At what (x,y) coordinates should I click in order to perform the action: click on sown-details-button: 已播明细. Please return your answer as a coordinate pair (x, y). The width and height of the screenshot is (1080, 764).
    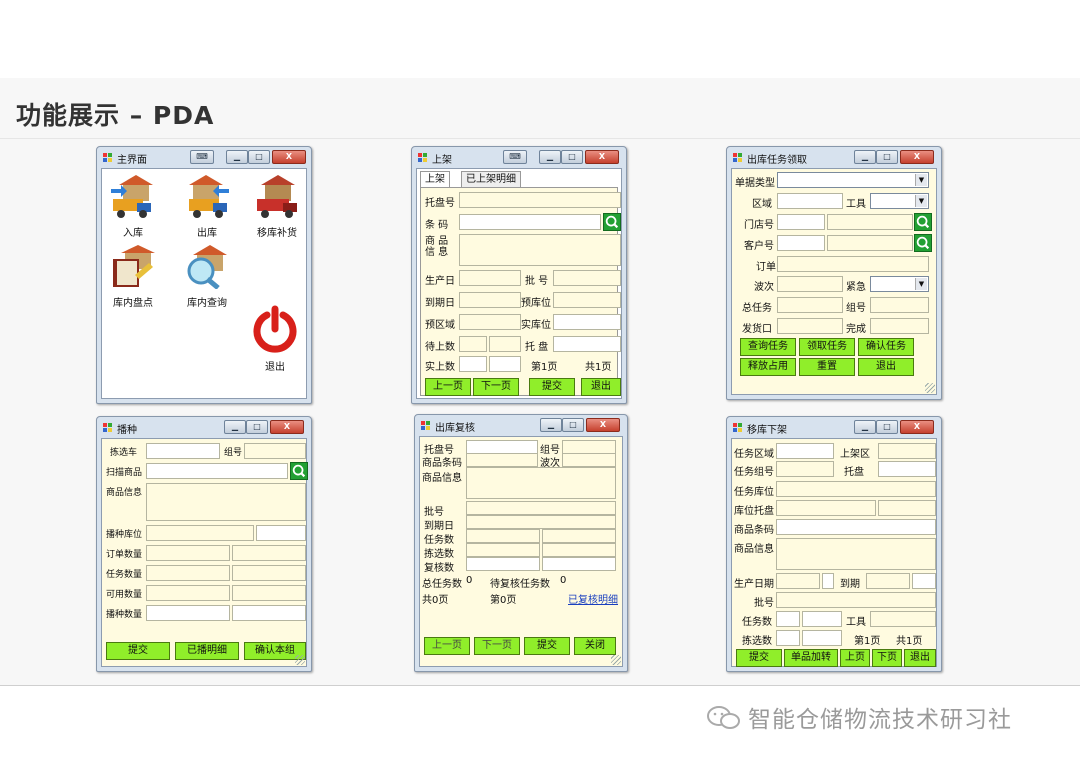
    Looking at the image, I should click on (207, 651).